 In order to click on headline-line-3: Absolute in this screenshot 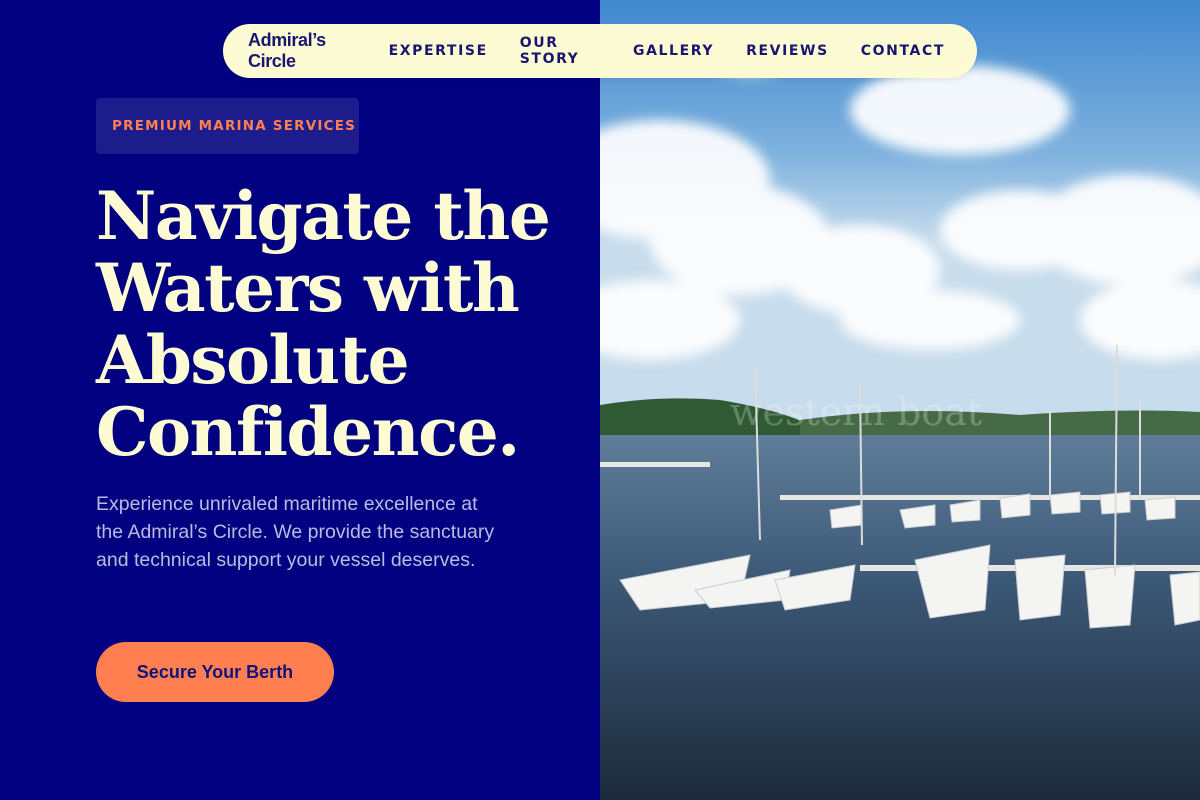, I will do `click(253, 360)`.